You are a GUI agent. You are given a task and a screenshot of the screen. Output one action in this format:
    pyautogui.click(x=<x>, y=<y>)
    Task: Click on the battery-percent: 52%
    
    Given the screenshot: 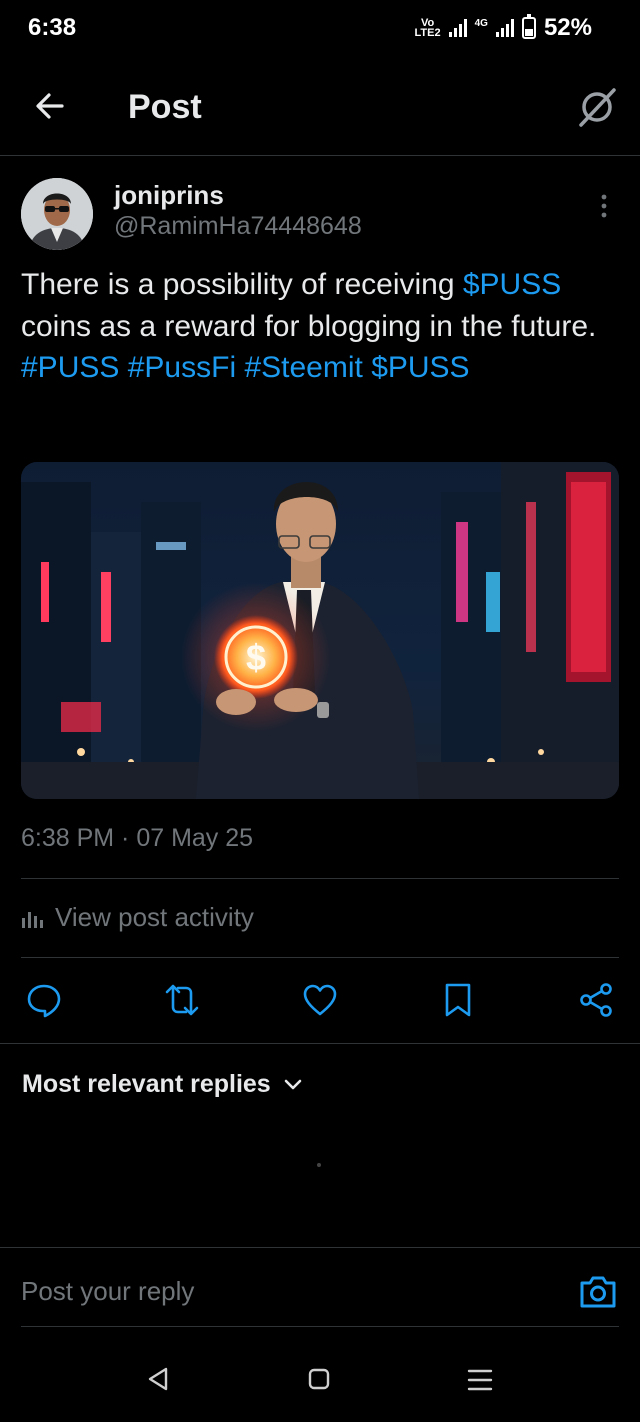 What is the action you would take?
    pyautogui.click(x=567, y=27)
    